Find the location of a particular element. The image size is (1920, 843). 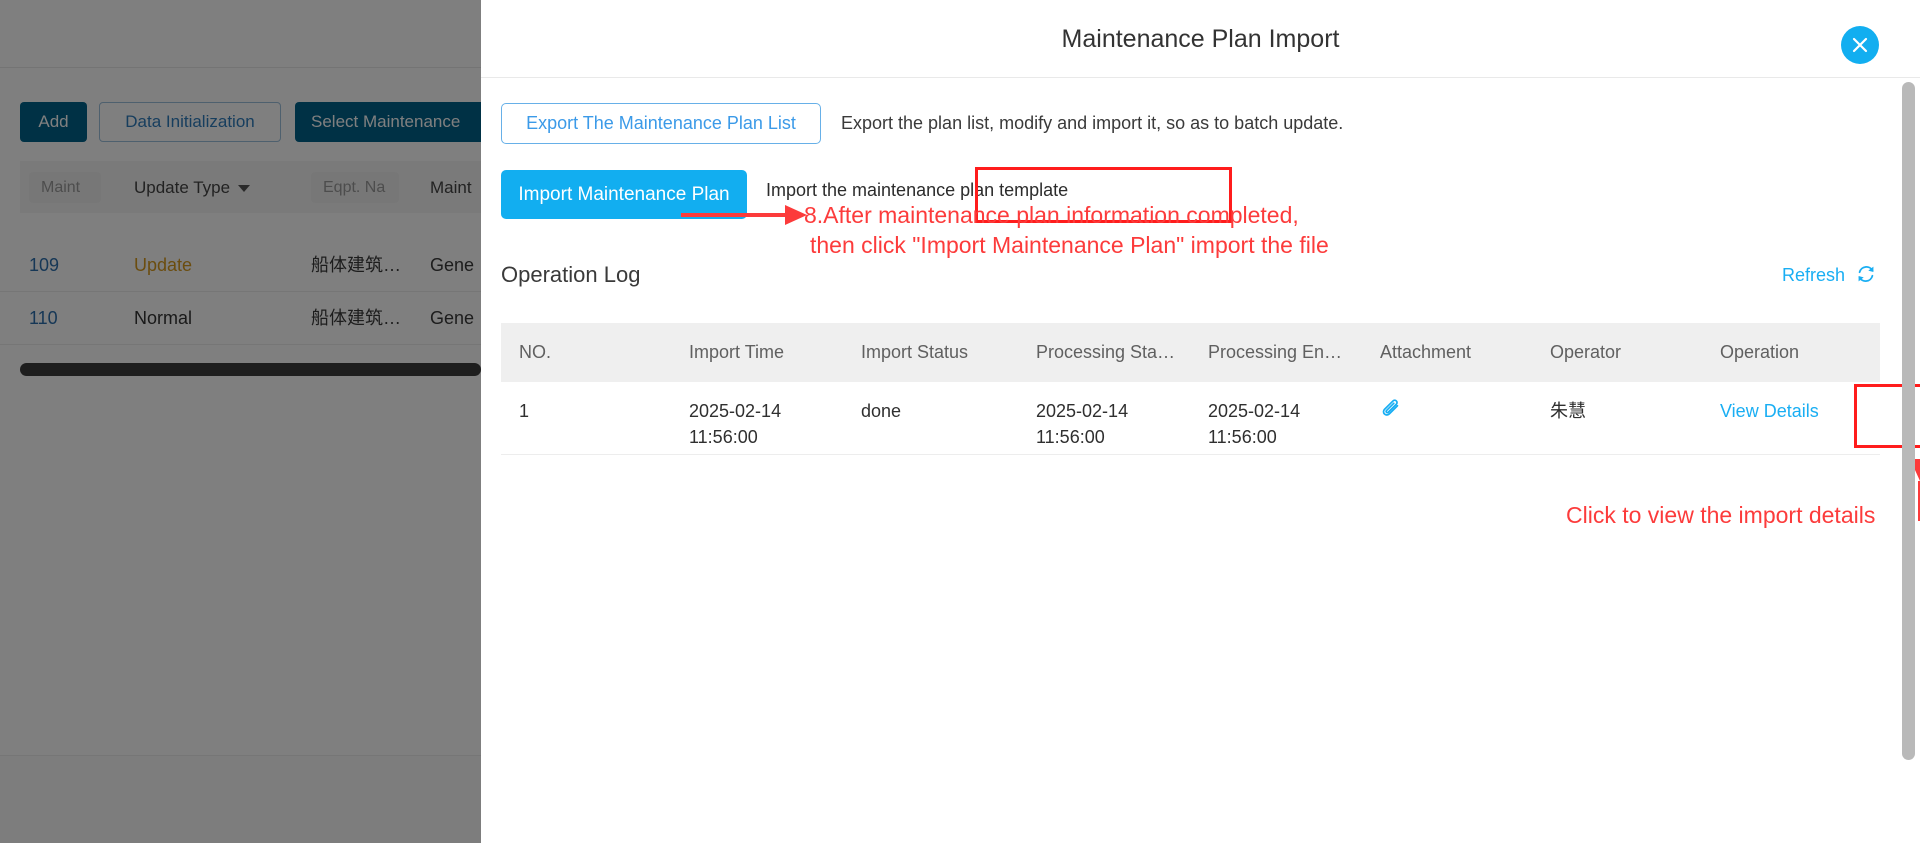

column-header-import-time: Import Time is located at coordinates (757, 352).